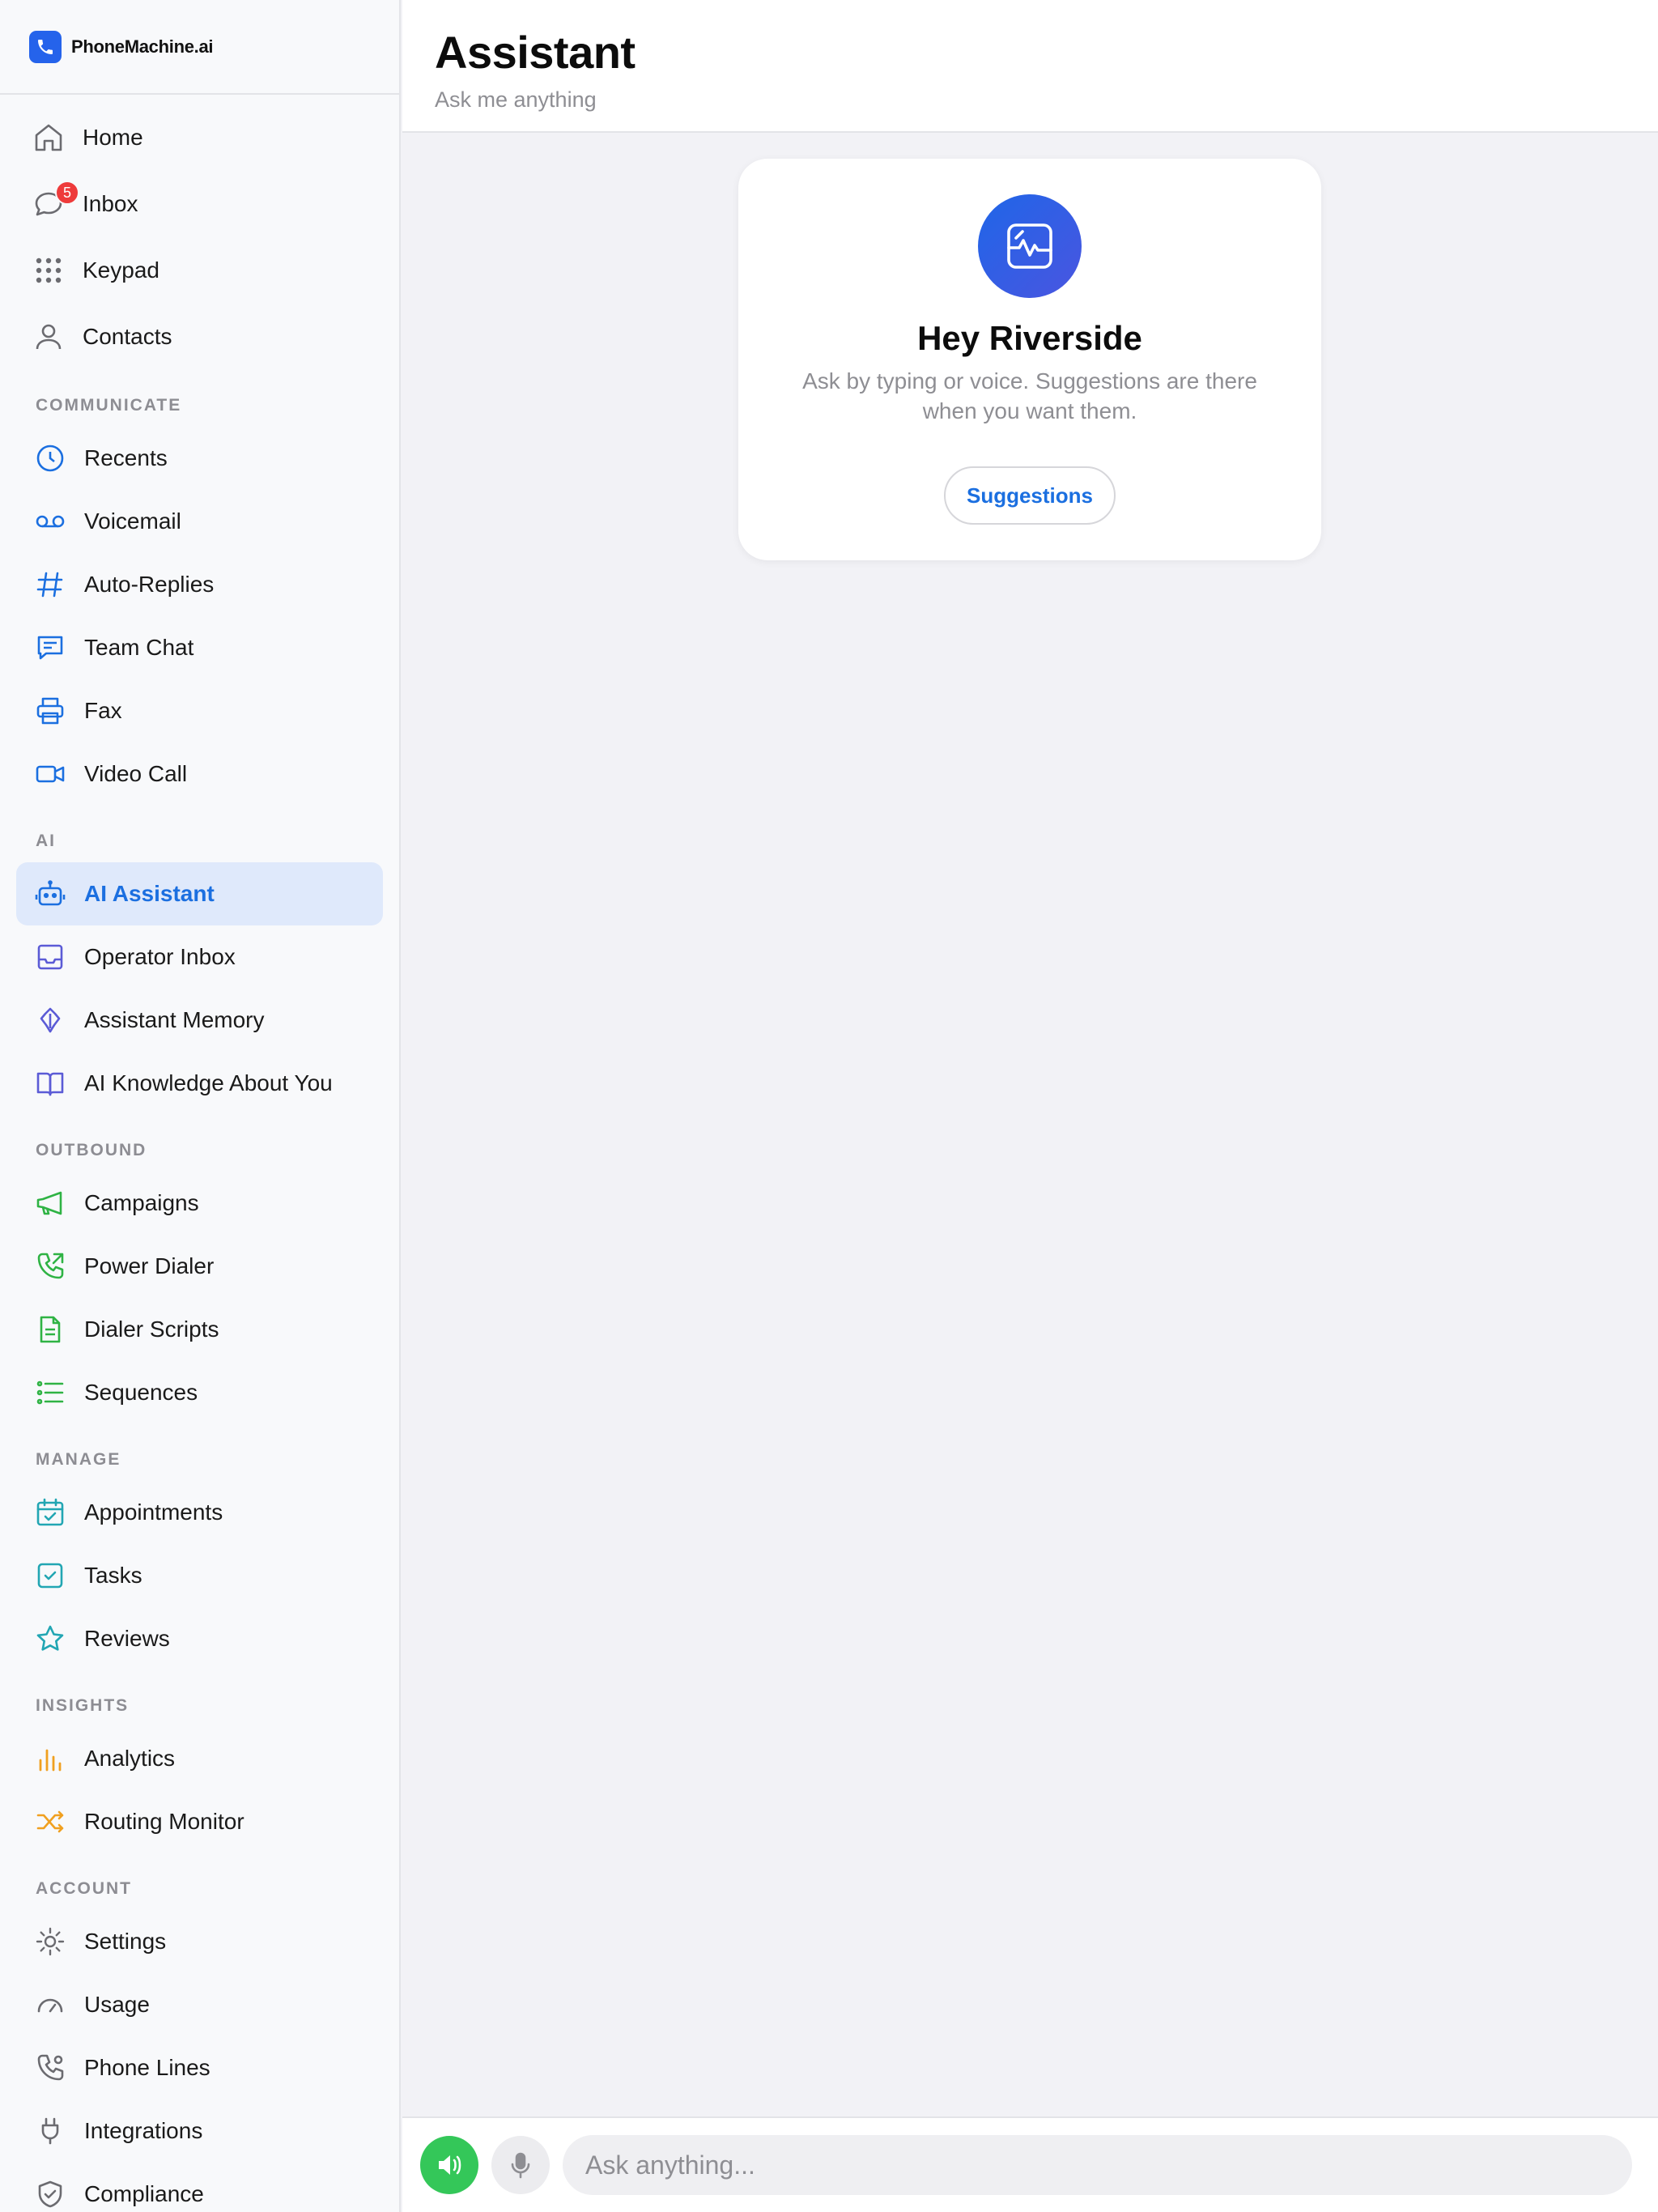 This screenshot has height=2212, width=1658. What do you see at coordinates (50, 774) in the screenshot?
I see `video-icon` at bounding box center [50, 774].